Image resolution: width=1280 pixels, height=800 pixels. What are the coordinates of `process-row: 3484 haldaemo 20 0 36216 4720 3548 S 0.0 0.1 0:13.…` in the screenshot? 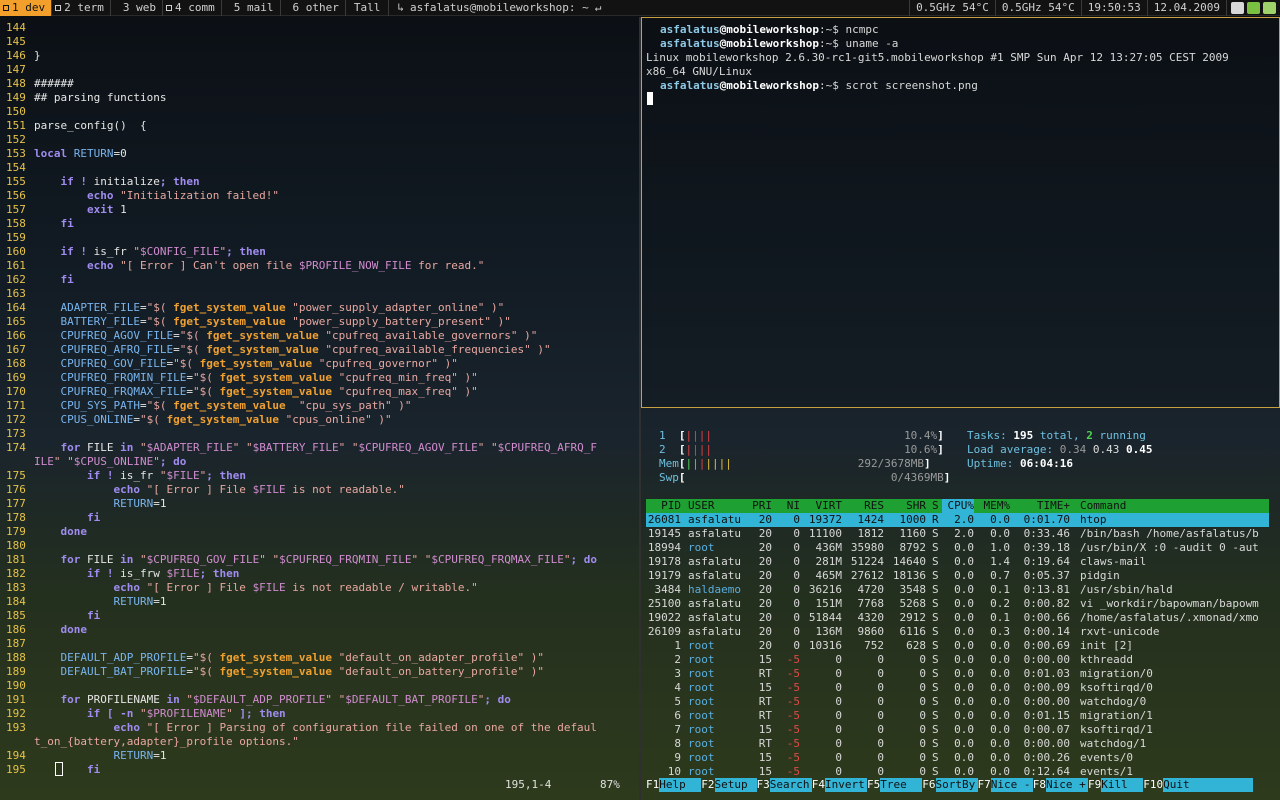 It's located at (957, 590).